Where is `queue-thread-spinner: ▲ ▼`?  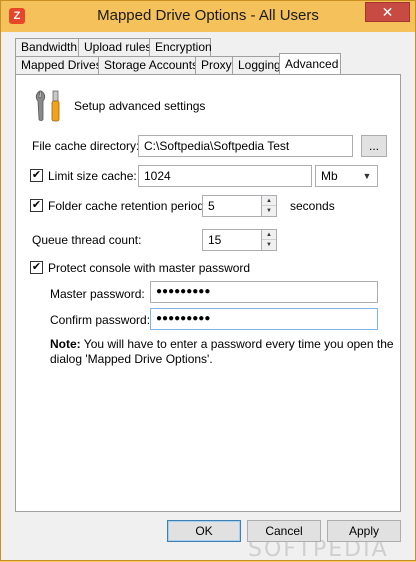 queue-thread-spinner: ▲ ▼ is located at coordinates (269, 240).